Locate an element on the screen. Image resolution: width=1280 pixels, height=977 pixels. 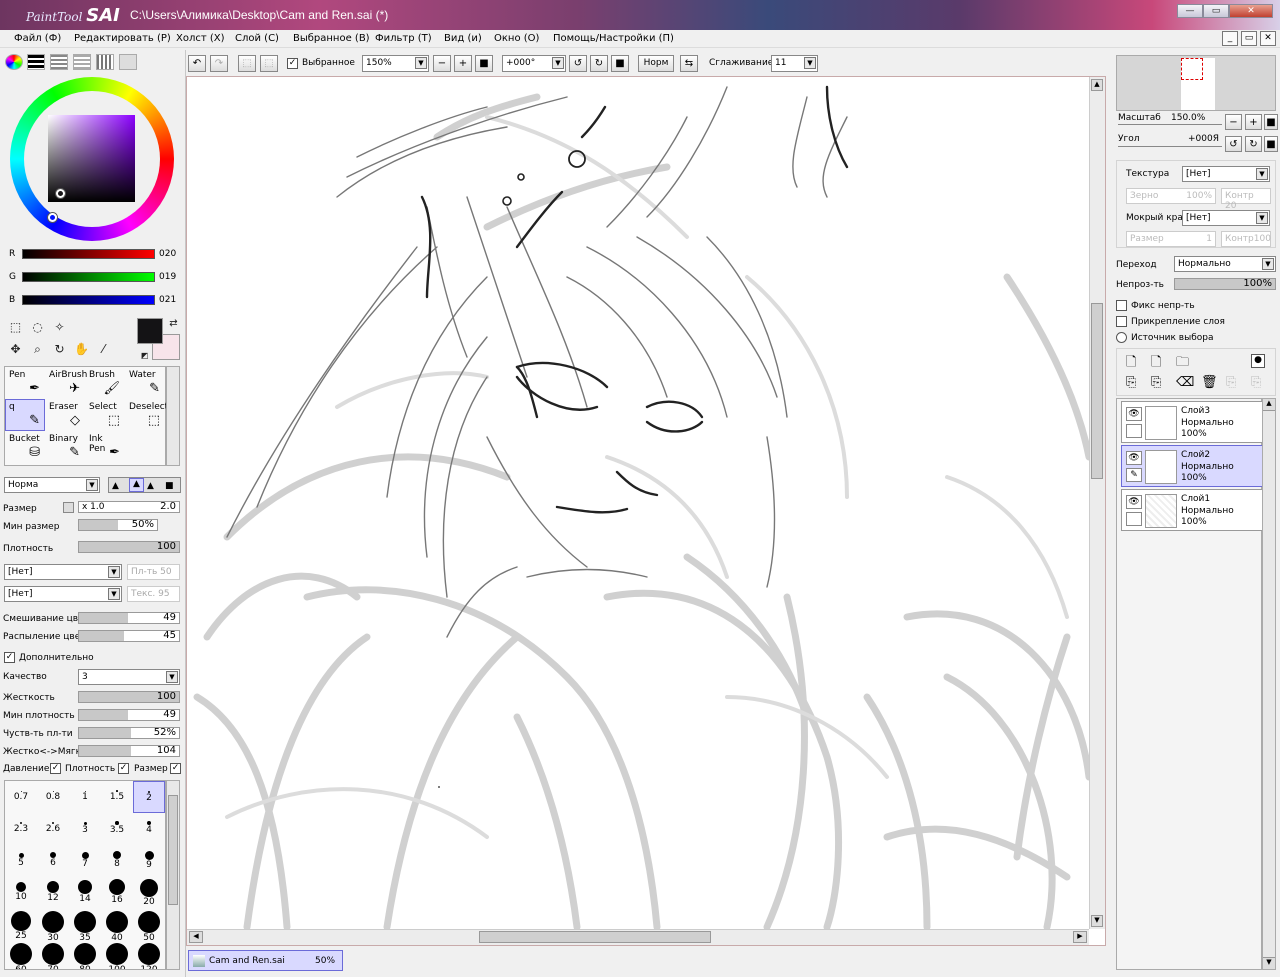
move-icon: ✥ is located at coordinates (15, 349).